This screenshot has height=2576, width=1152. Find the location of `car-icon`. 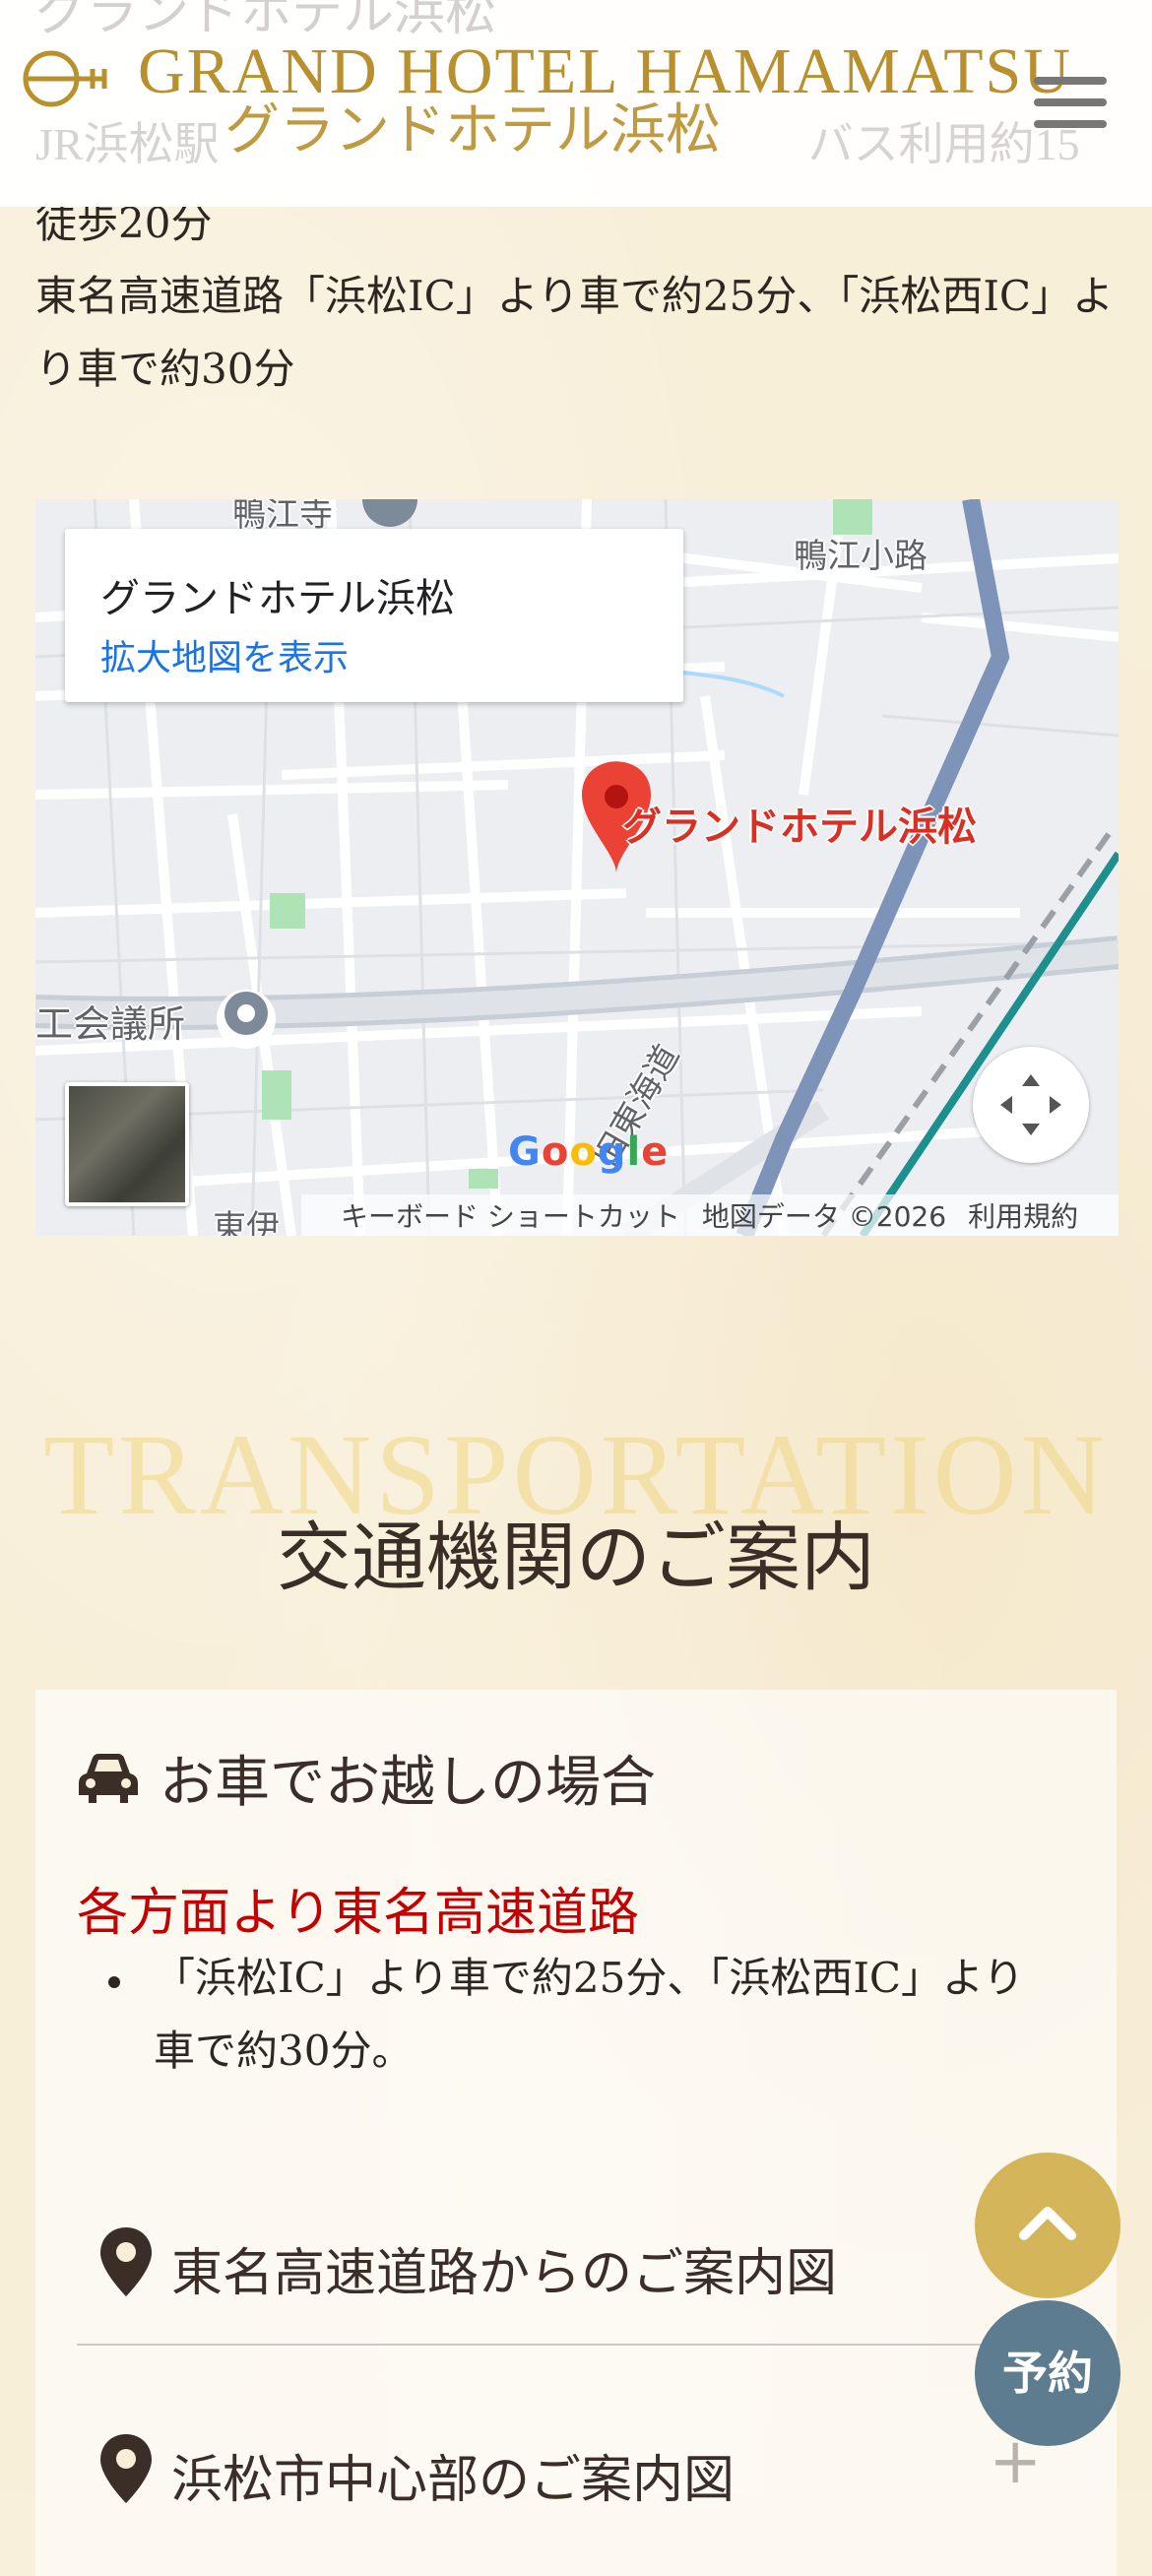

car-icon is located at coordinates (108, 1778).